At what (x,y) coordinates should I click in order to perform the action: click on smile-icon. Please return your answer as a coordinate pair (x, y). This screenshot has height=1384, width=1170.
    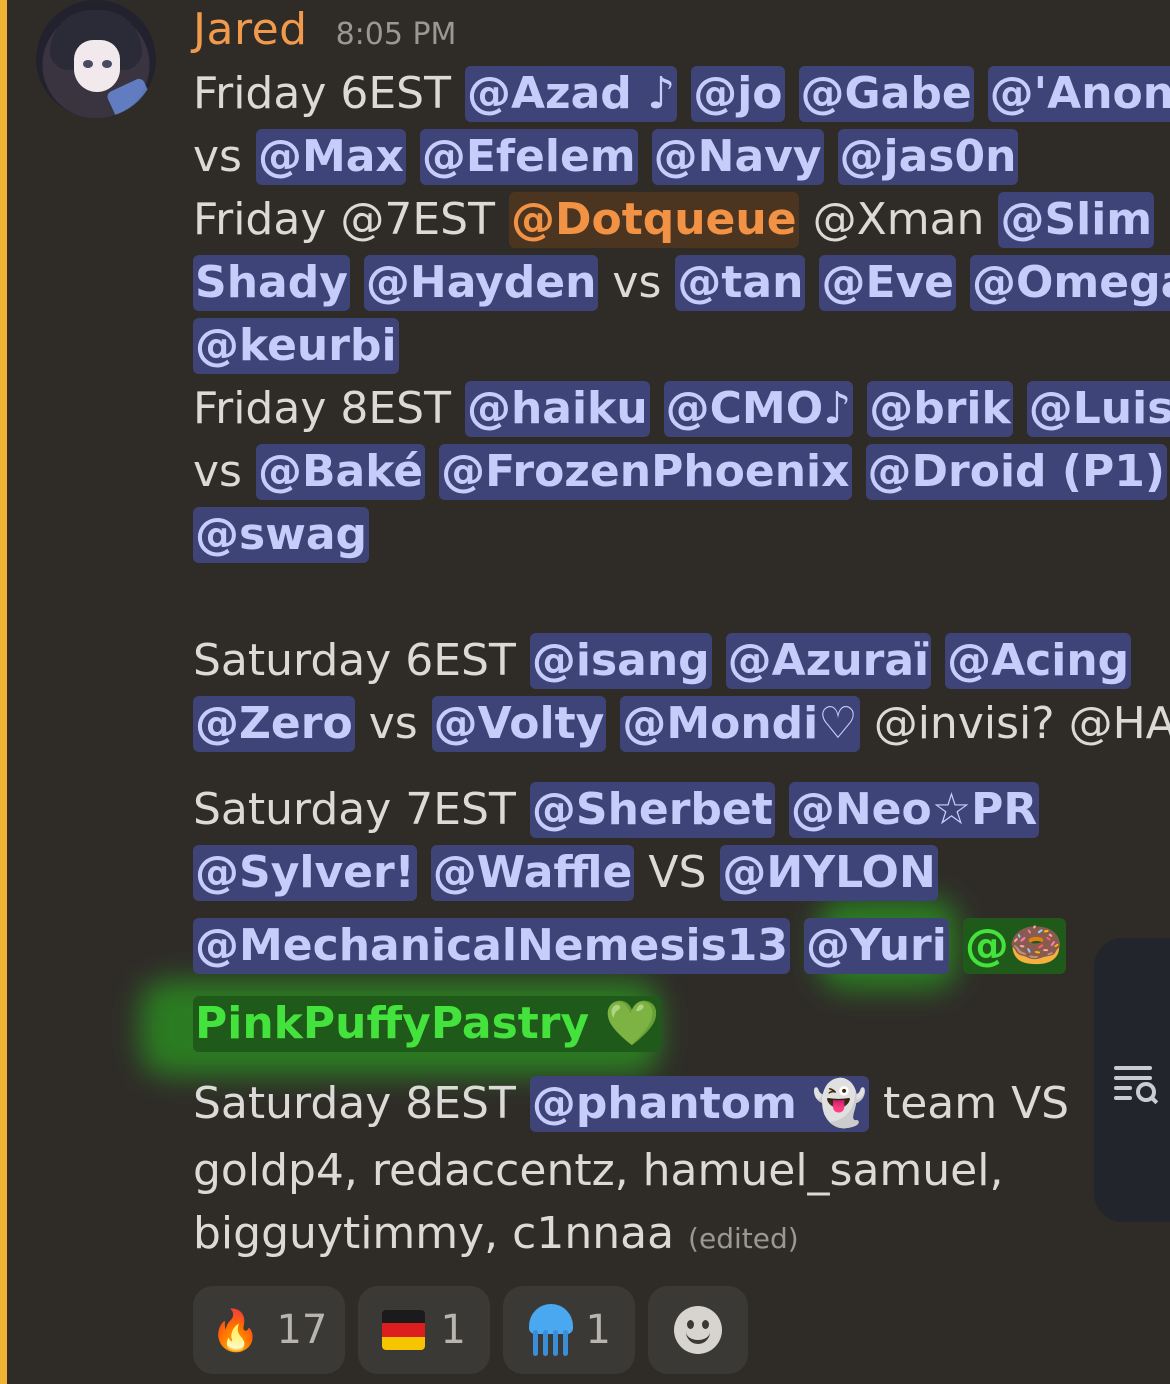
    Looking at the image, I should click on (698, 1330).